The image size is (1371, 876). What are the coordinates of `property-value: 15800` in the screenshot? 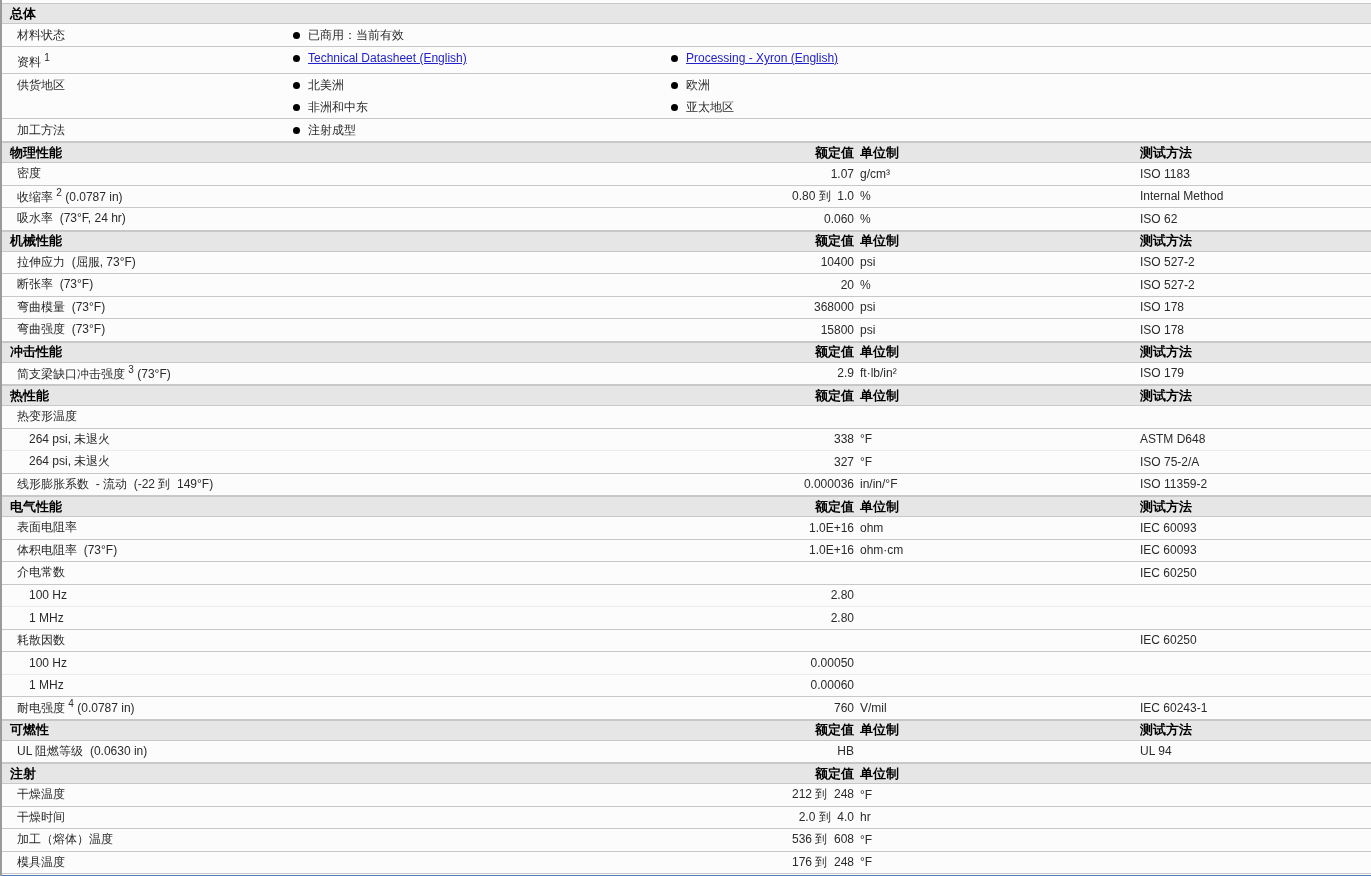 It's located at (837, 329).